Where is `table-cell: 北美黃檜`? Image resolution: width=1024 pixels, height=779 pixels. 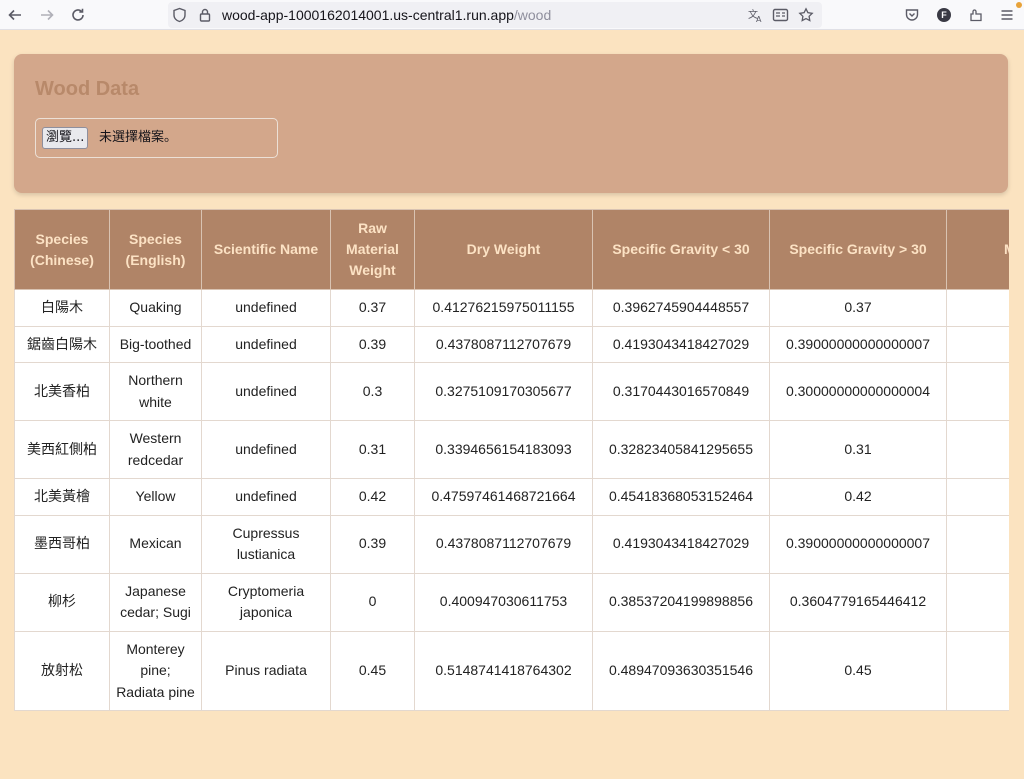 table-cell: 北美黃檜 is located at coordinates (62, 497).